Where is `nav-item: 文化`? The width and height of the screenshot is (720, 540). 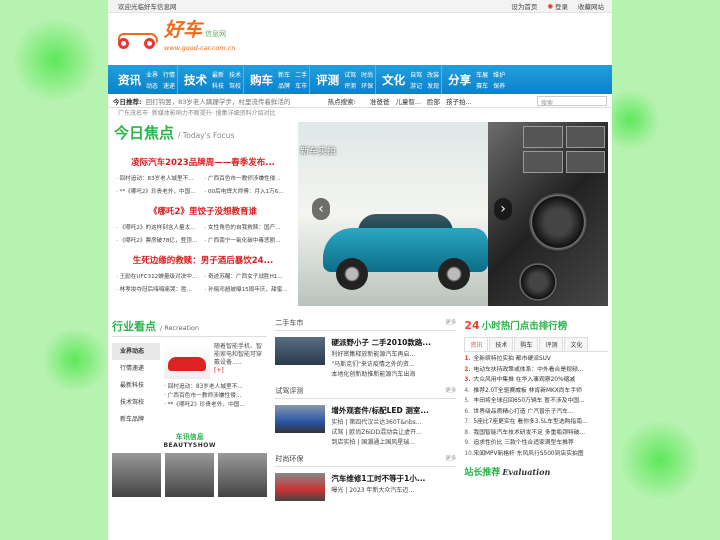
nav-item: 文化 is located at coordinates (393, 80).